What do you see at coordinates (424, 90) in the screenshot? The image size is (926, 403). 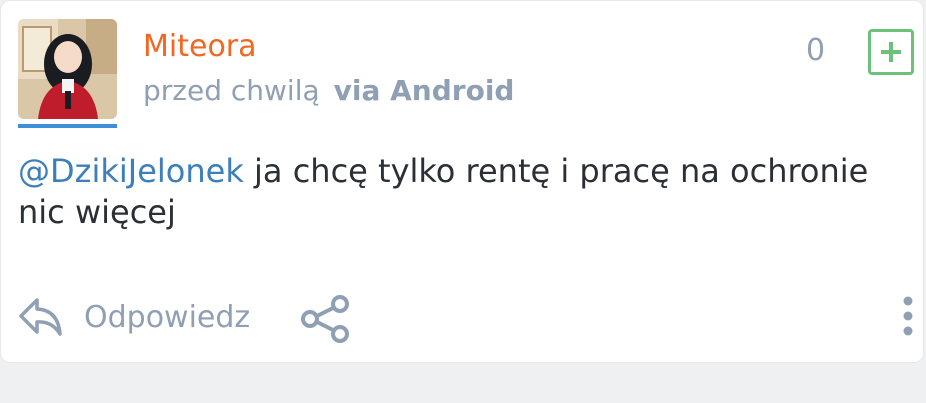 I see `post-source: via Android` at bounding box center [424, 90].